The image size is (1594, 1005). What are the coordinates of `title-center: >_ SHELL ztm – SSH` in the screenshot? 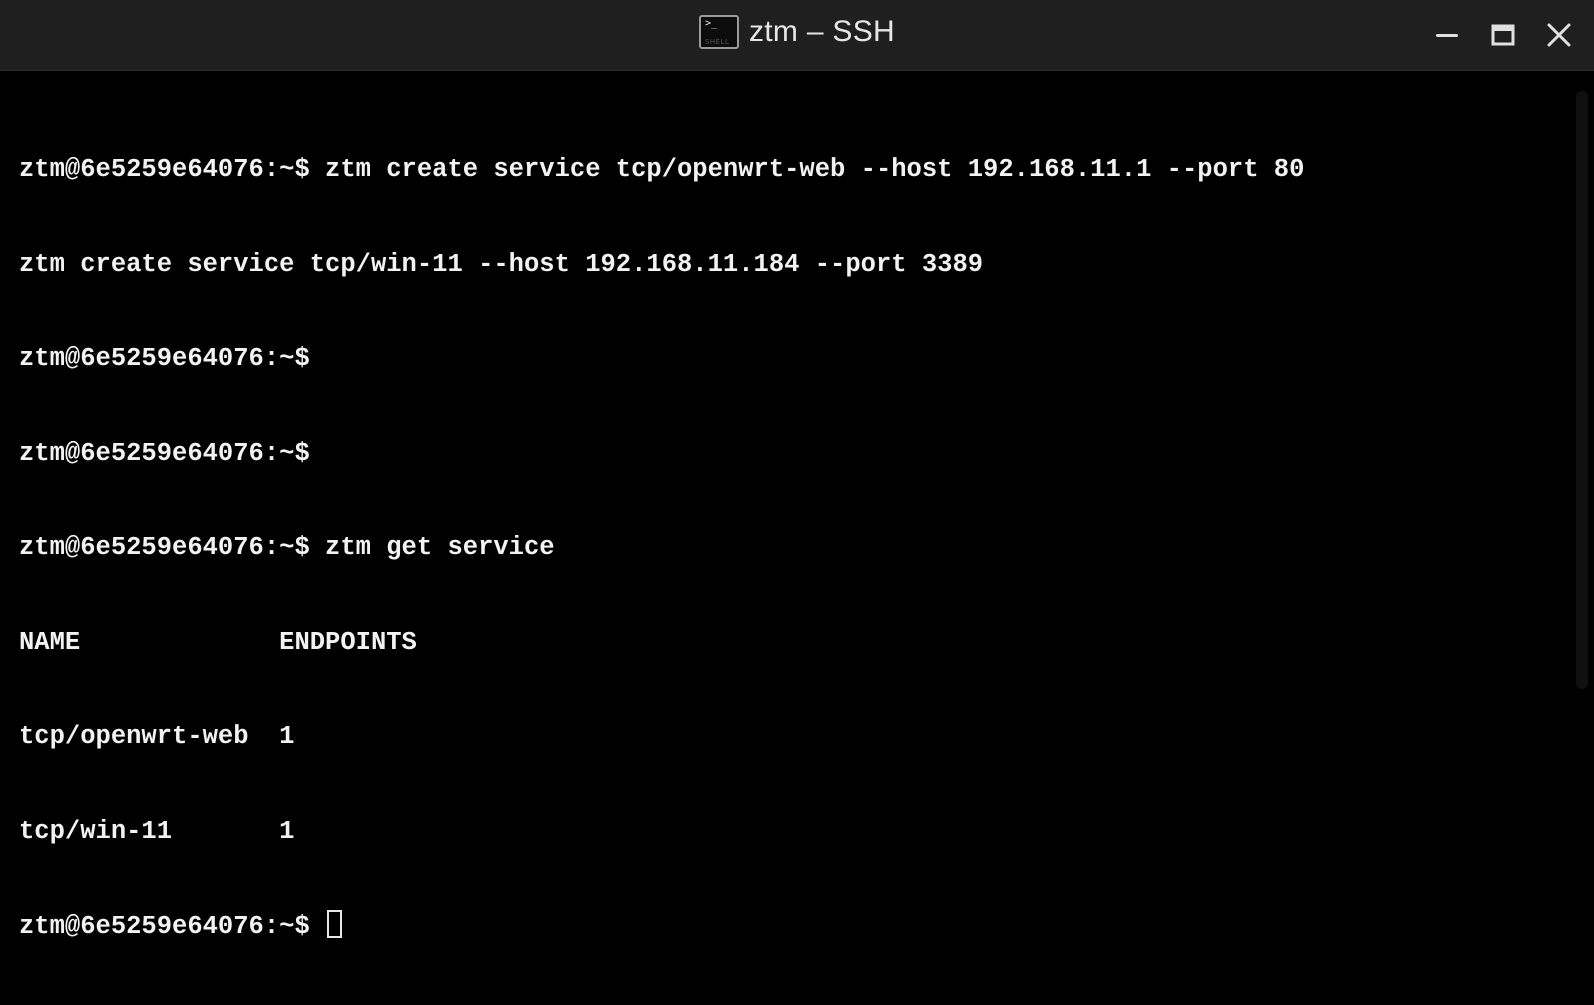 It's located at (797, 32).